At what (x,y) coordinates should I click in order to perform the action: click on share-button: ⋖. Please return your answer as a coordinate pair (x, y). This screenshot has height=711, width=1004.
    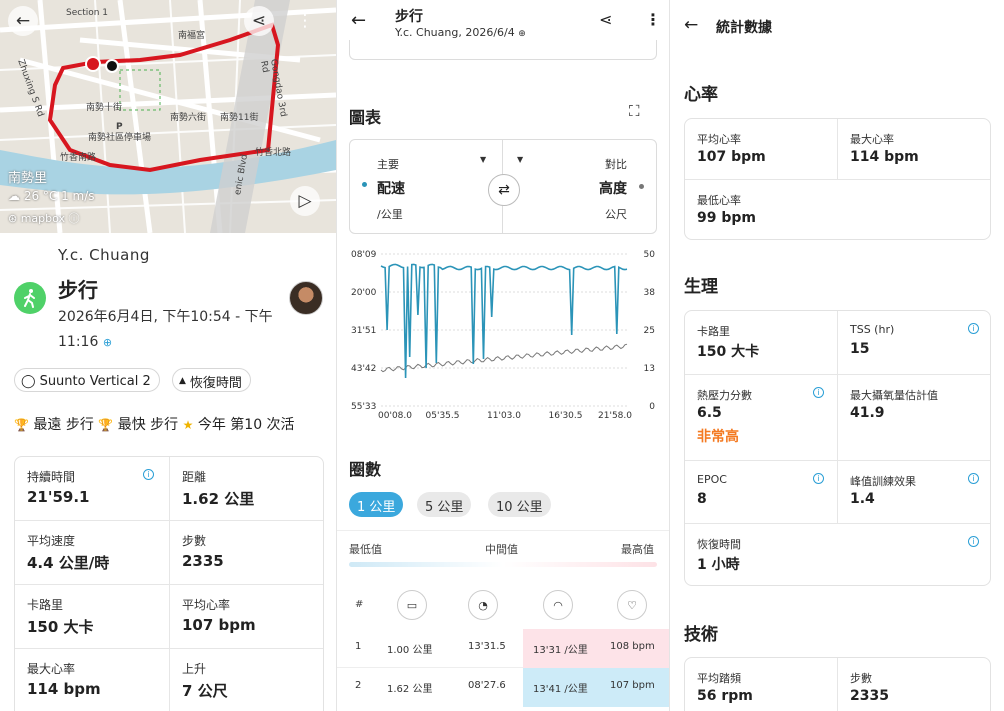
    Looking at the image, I should click on (259, 21).